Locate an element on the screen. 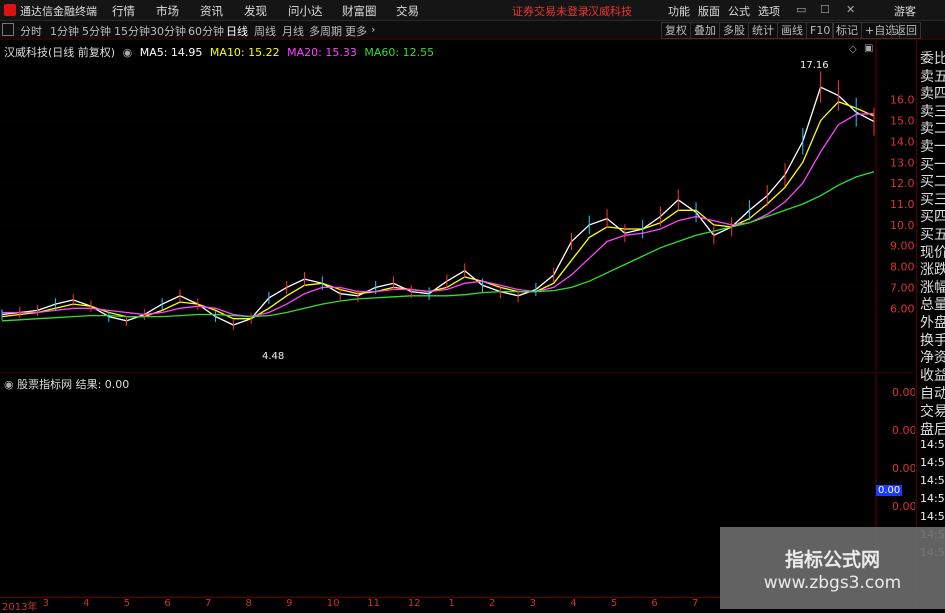 This screenshot has width=945, height=613. menu-discover: 发现 is located at coordinates (255, 11).